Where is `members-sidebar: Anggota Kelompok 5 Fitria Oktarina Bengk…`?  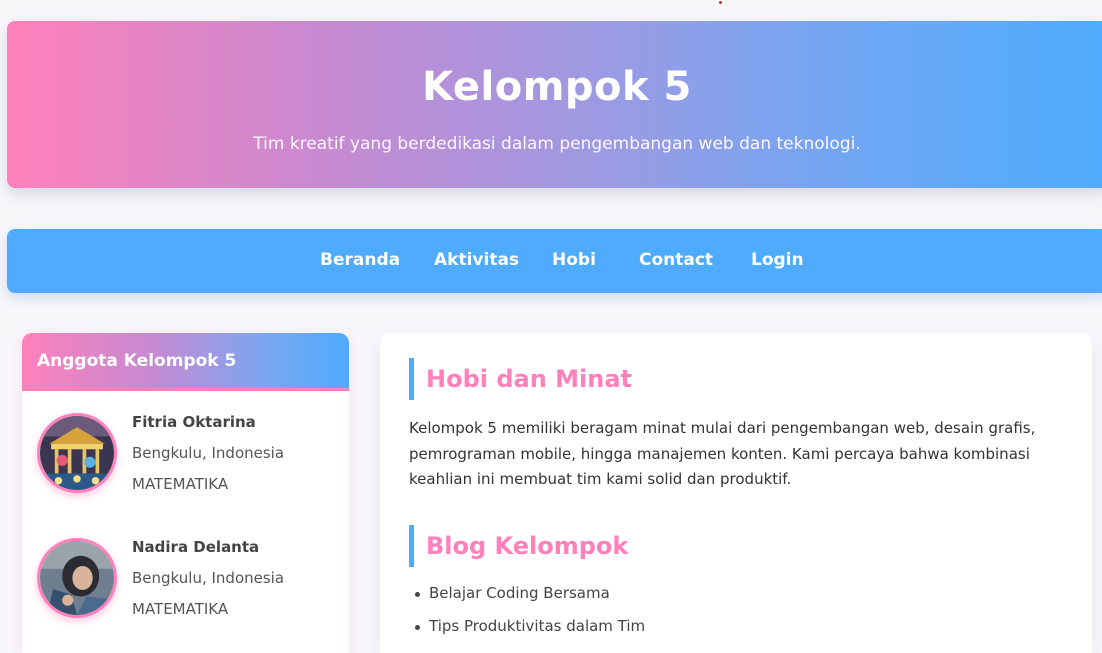 members-sidebar: Anggota Kelompok 5 Fitria Oktarina Bengk… is located at coordinates (185, 493).